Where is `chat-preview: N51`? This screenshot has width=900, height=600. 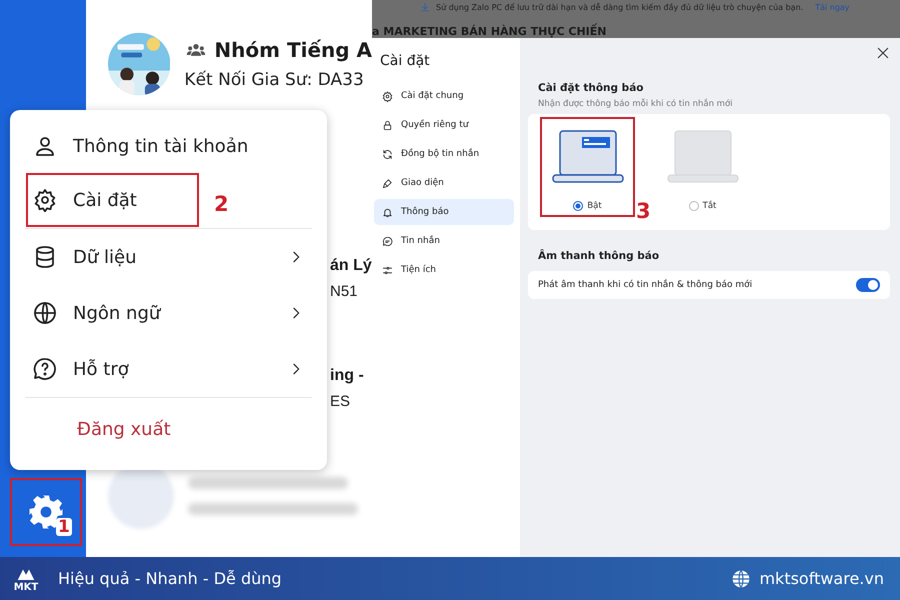
chat-preview: N51 is located at coordinates (344, 291).